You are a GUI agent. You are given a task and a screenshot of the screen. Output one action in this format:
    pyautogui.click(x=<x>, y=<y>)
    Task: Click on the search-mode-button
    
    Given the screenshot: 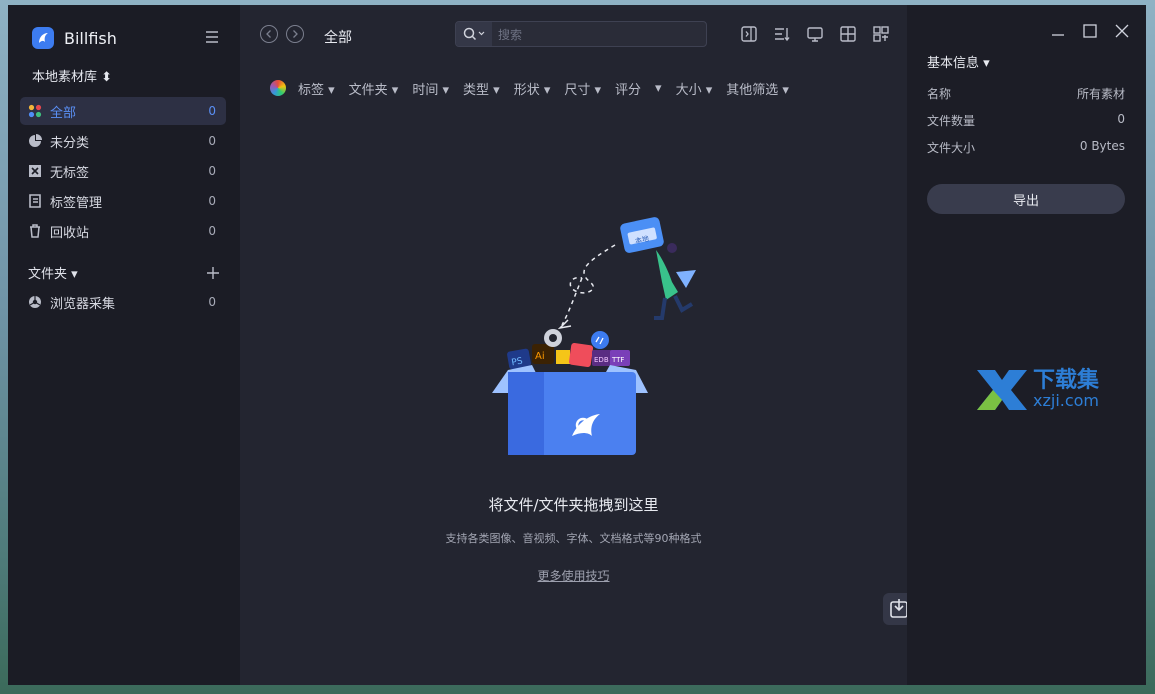 What is the action you would take?
    pyautogui.click(x=474, y=34)
    